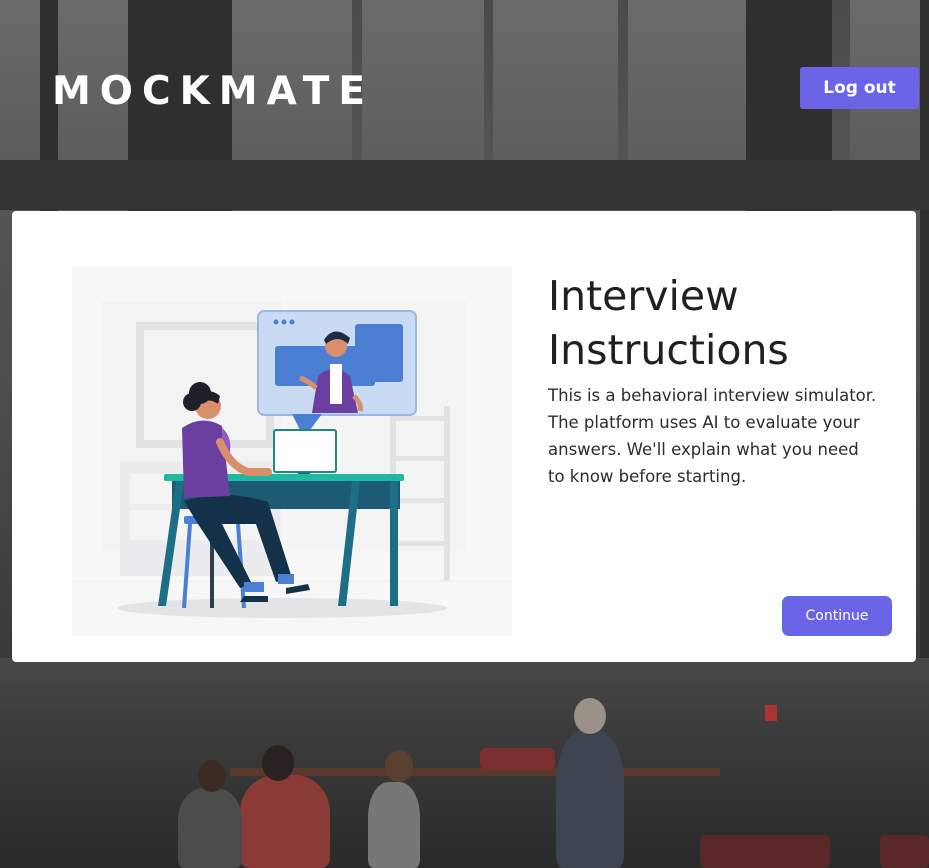 The height and width of the screenshot is (868, 929). What do you see at coordinates (668, 323) in the screenshot?
I see `page-title: Interview Instructions` at bounding box center [668, 323].